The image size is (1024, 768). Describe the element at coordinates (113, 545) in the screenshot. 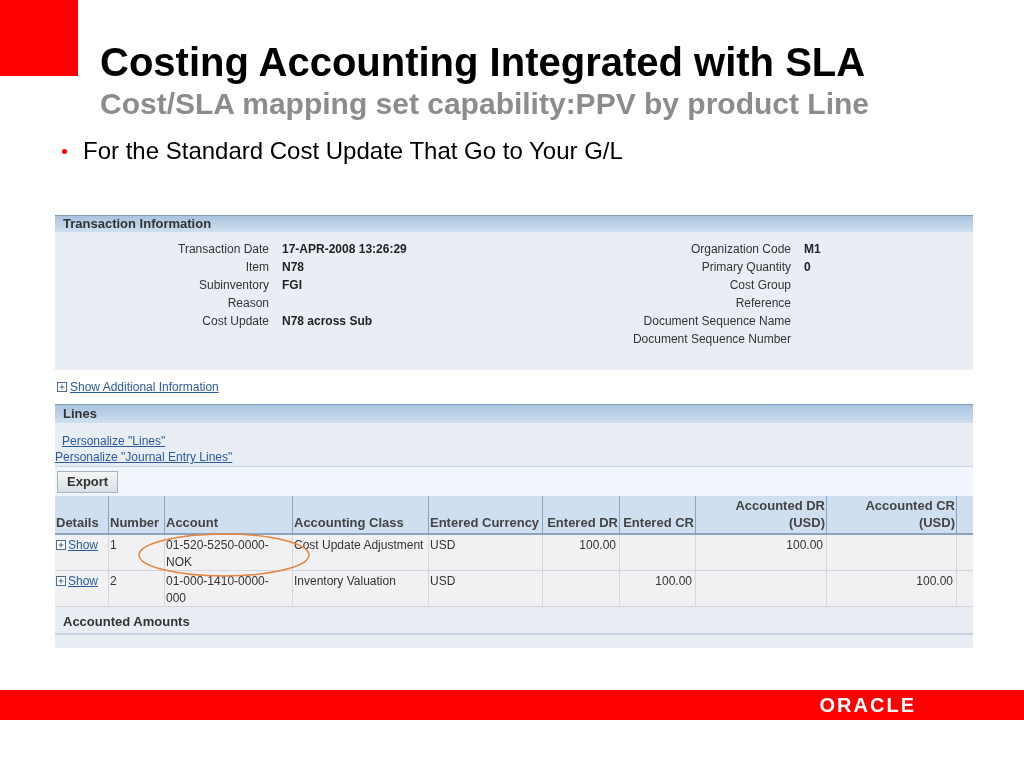

I see `table-cell: 1` at that location.